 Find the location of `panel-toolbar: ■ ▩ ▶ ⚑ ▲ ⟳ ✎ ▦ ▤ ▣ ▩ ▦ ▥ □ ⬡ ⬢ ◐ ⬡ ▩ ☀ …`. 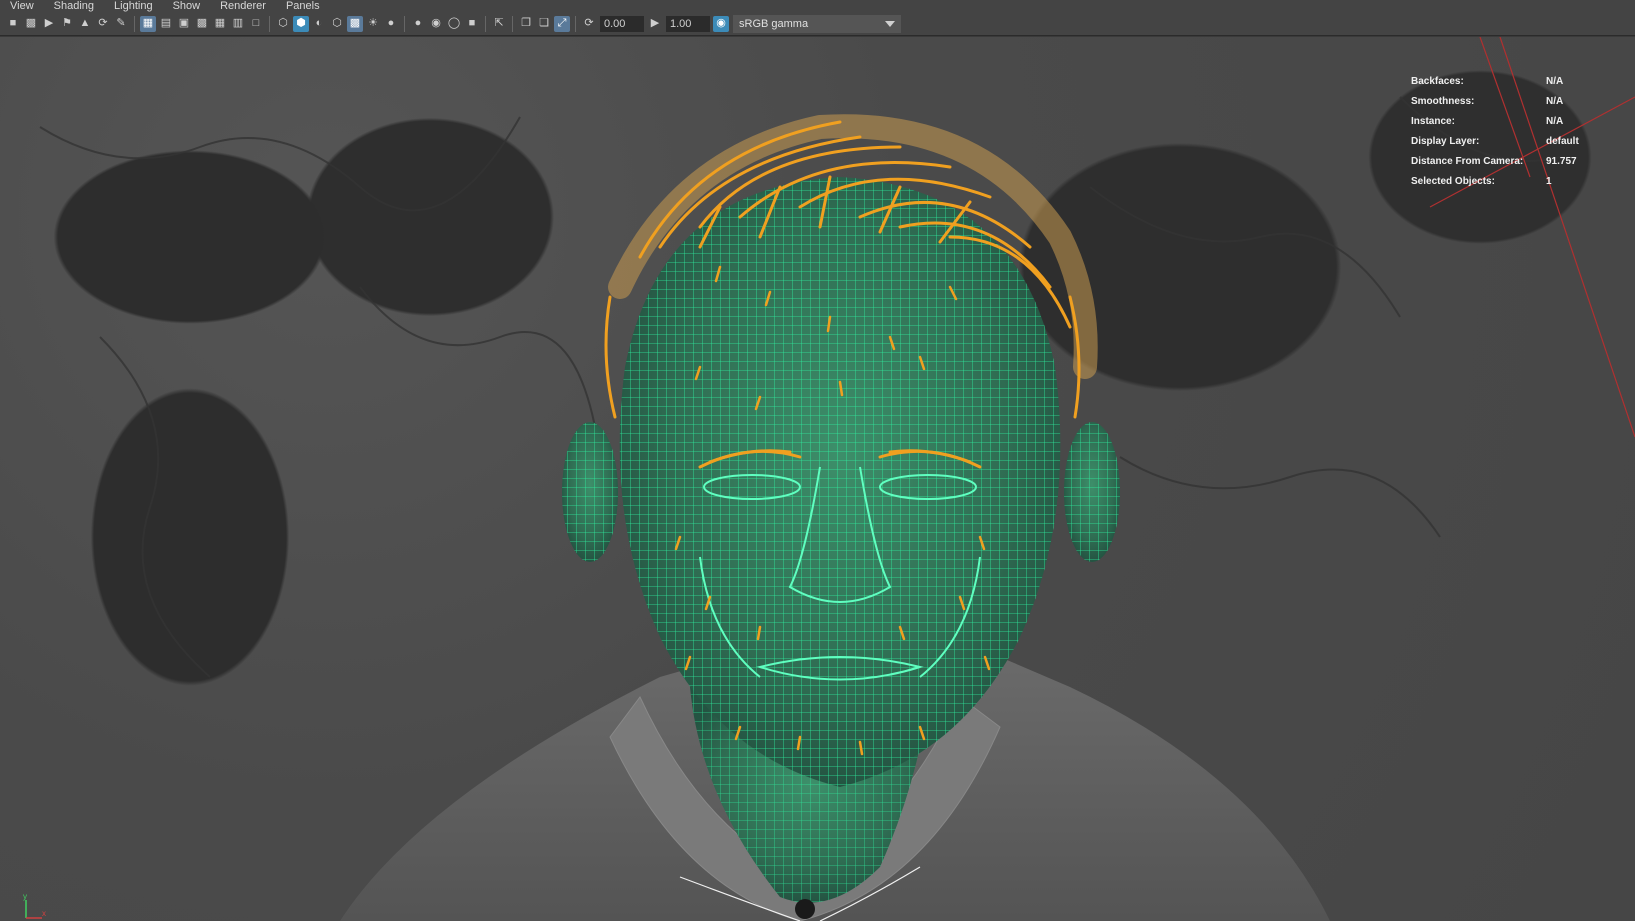

panel-toolbar: ■ ▩ ▶ ⚑ ▲ ⟳ ✎ ▦ ▤ ▣ ▩ ▦ ▥ □ ⬡ ⬢ ◐ ⬡ ▩ ☀ … is located at coordinates (817, 24).